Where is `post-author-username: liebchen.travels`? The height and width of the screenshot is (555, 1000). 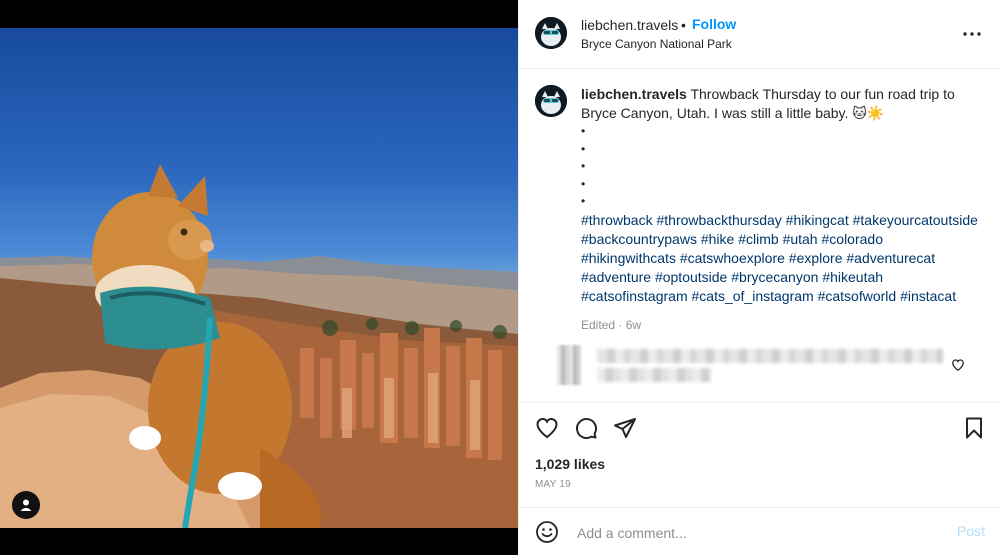
post-author-username: liebchen.travels is located at coordinates (629, 25).